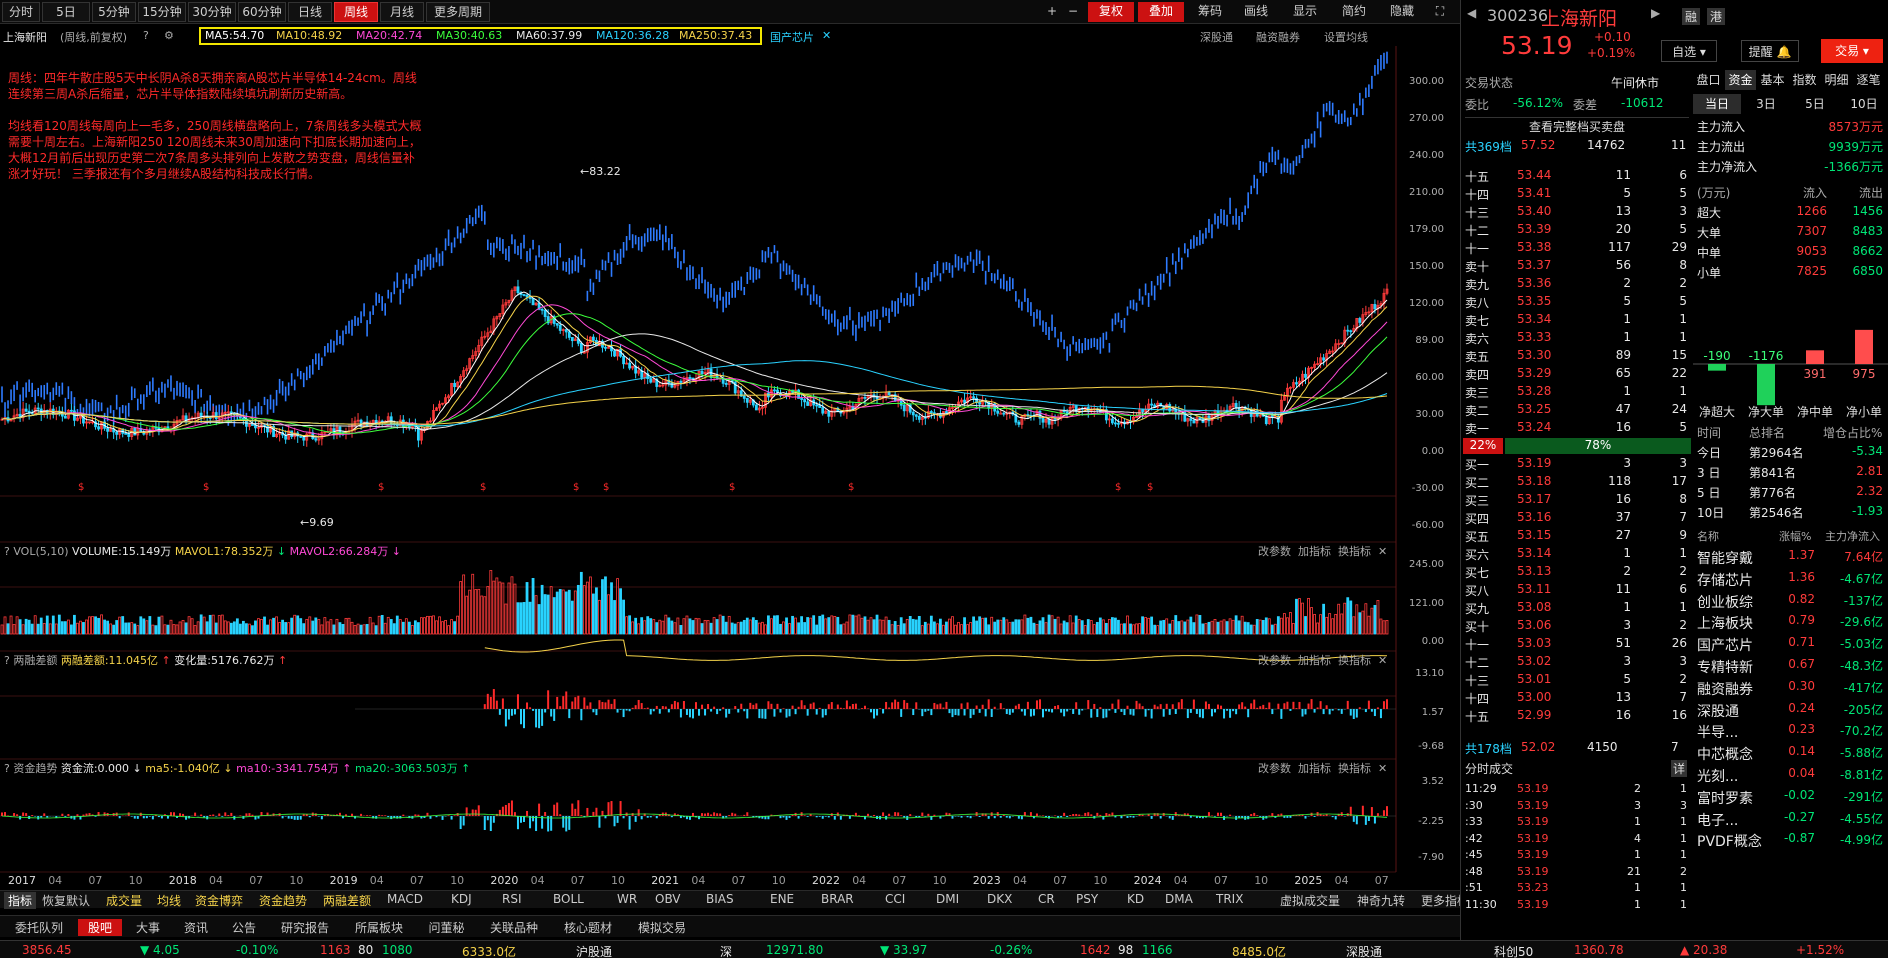 This screenshot has height=958, width=1888. Describe the element at coordinates (1740, 80) in the screenshot. I see `right-tab: 资金` at that location.